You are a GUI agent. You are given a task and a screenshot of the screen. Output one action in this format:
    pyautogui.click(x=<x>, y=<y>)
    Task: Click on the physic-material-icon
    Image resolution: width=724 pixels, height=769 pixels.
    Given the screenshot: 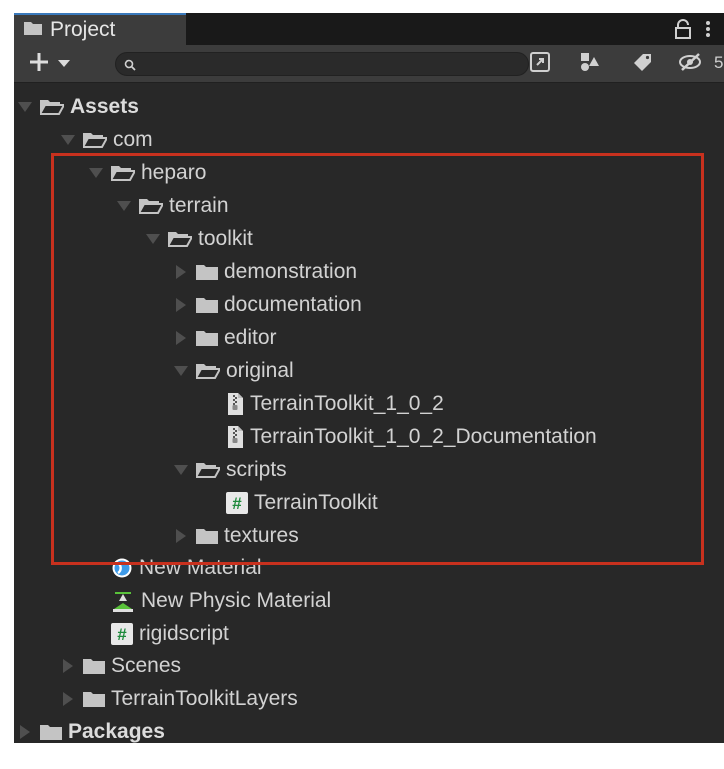 What is the action you would take?
    pyautogui.click(x=123, y=601)
    